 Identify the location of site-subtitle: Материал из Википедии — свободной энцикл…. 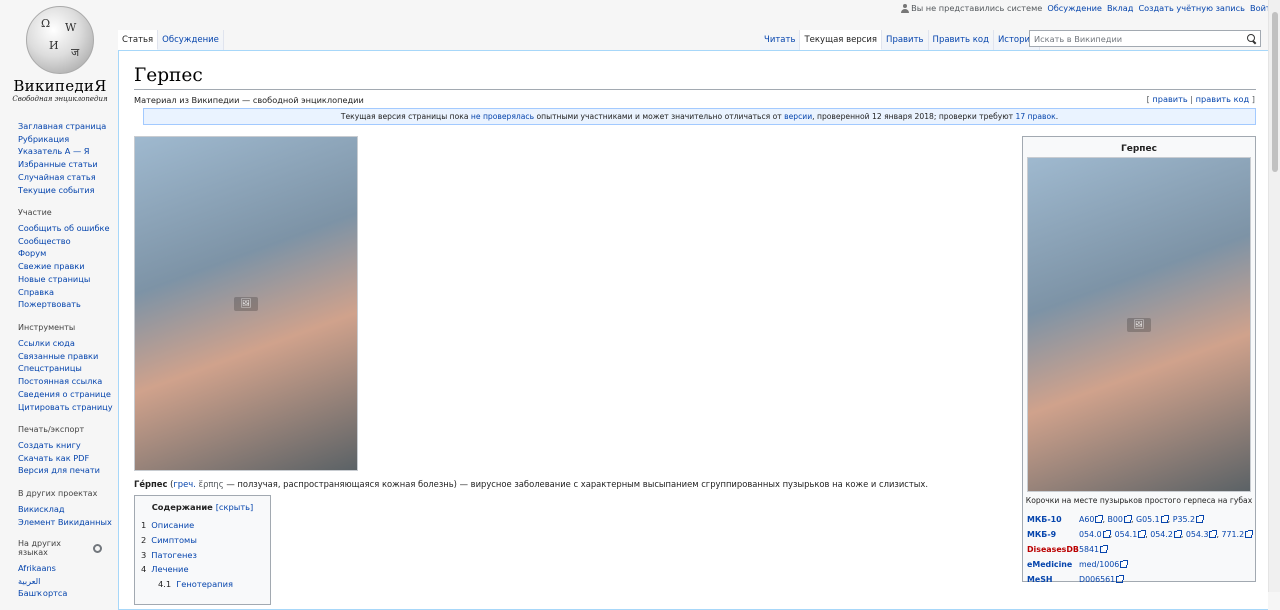
(249, 100).